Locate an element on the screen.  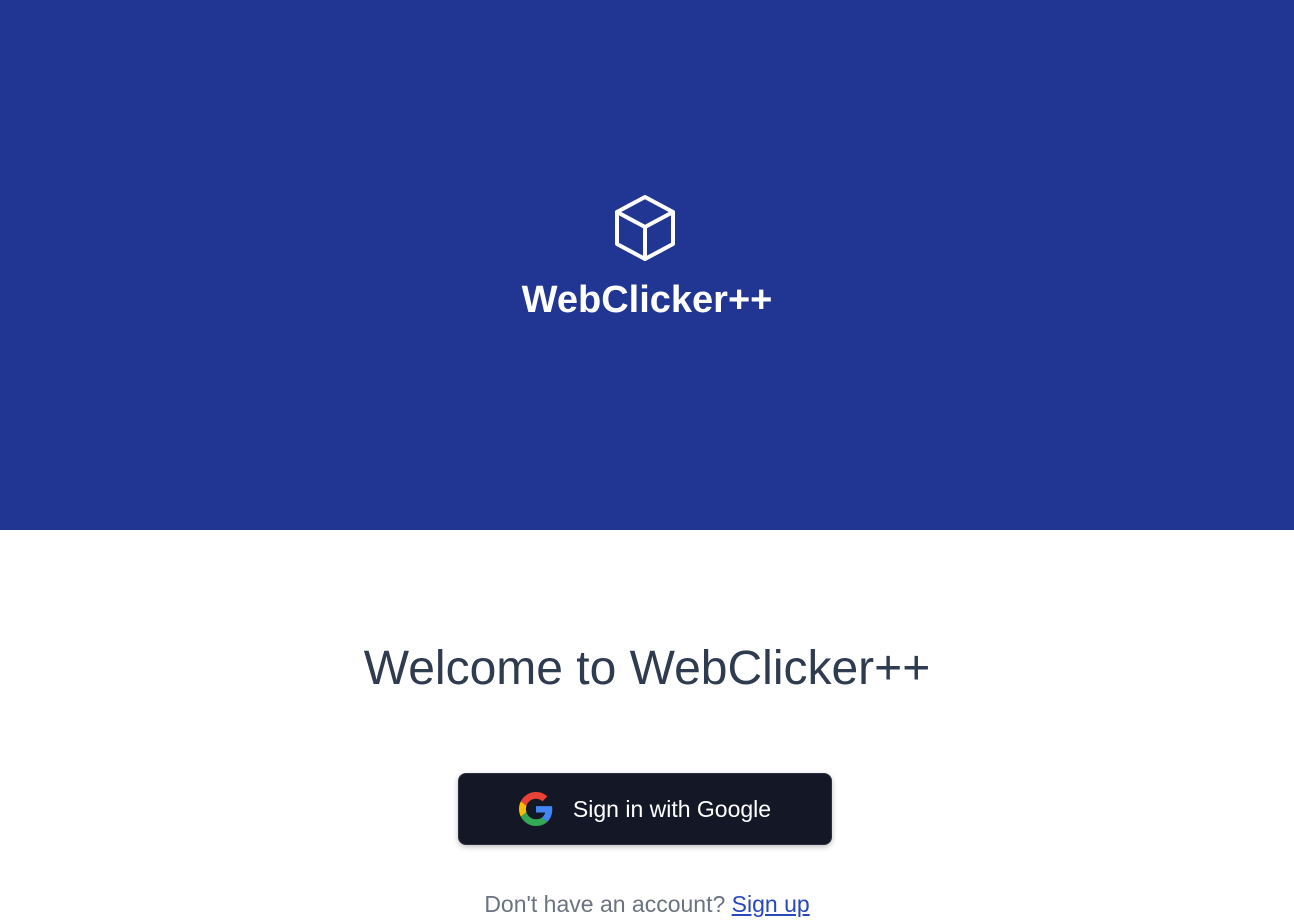
welcome-title: Welcome to WebClicker++ is located at coordinates (647, 668).